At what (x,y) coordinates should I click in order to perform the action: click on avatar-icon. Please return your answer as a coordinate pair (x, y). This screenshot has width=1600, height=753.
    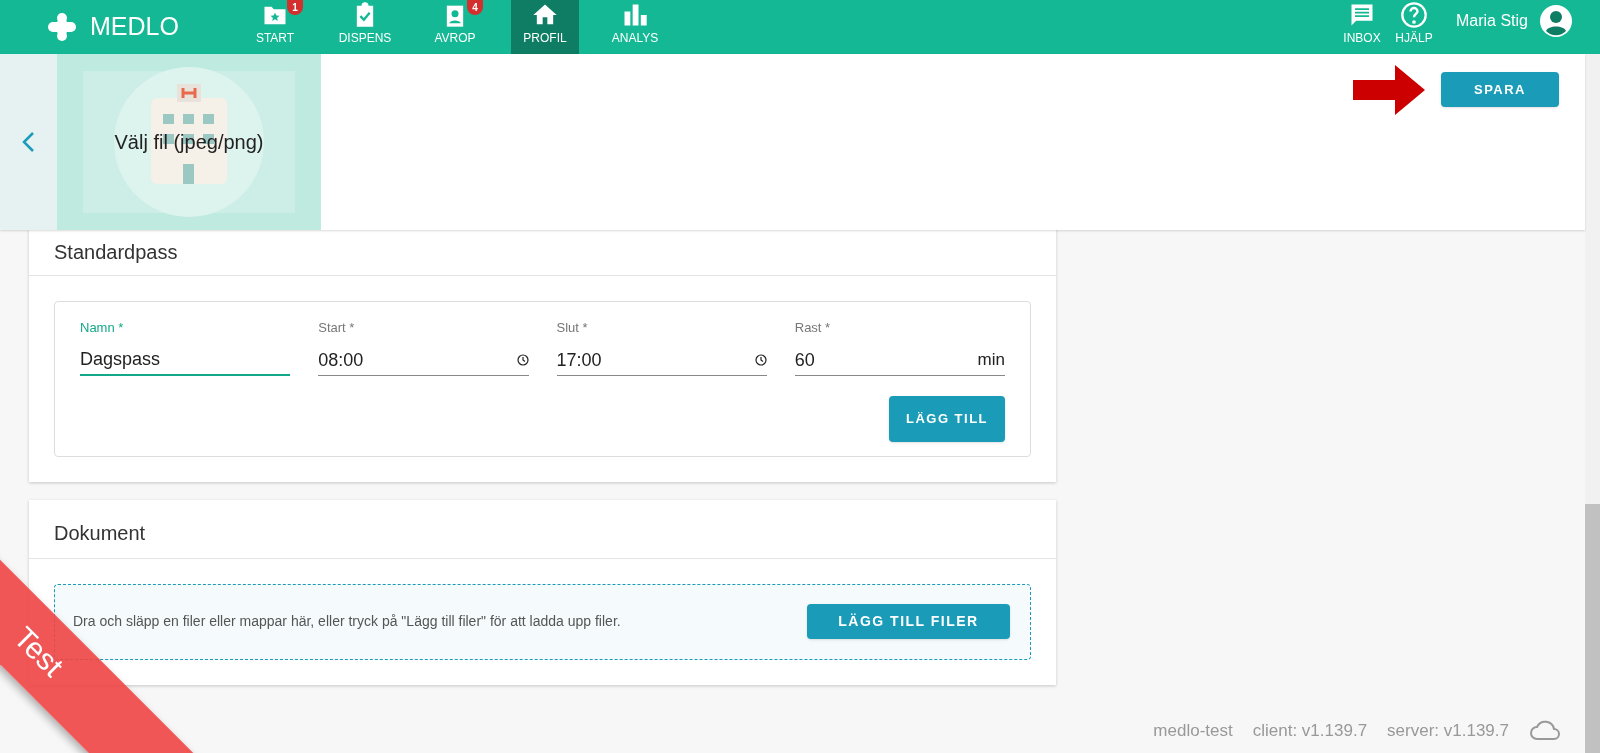
    Looking at the image, I should click on (1556, 21).